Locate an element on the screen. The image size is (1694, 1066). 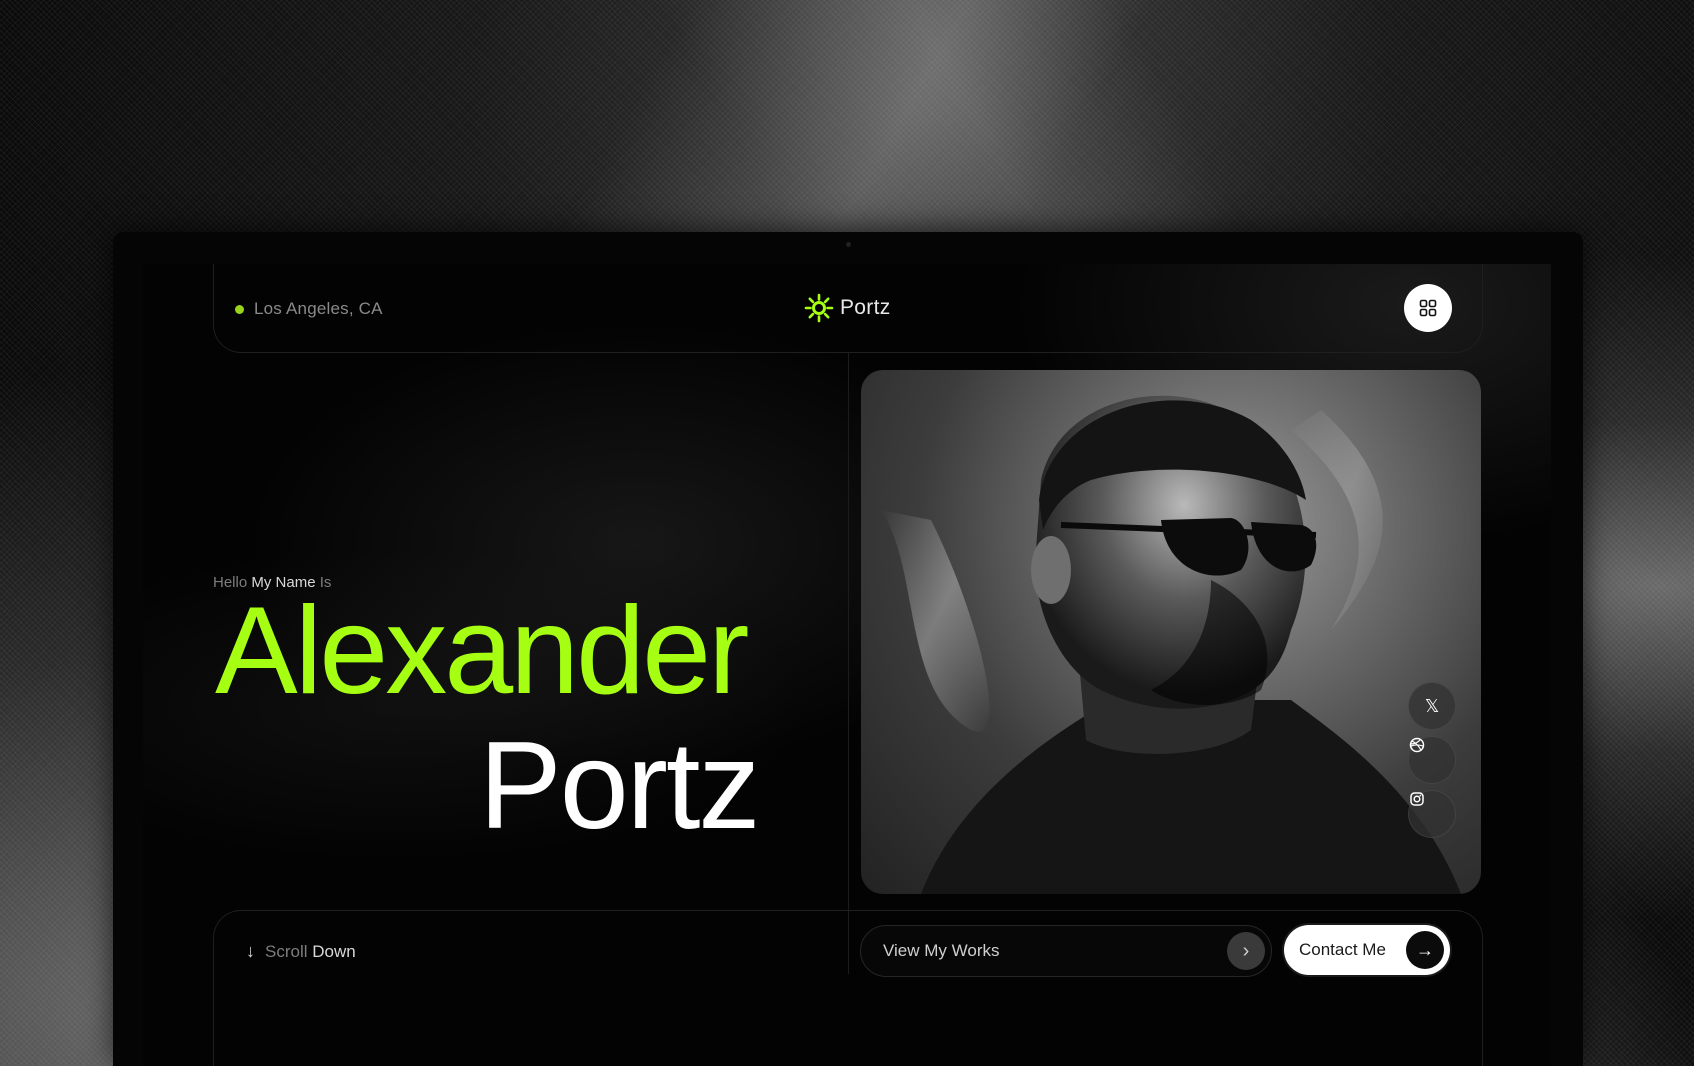
top-nav-bar: Los Angeles, CA Portz is located at coordinates (848, 308).